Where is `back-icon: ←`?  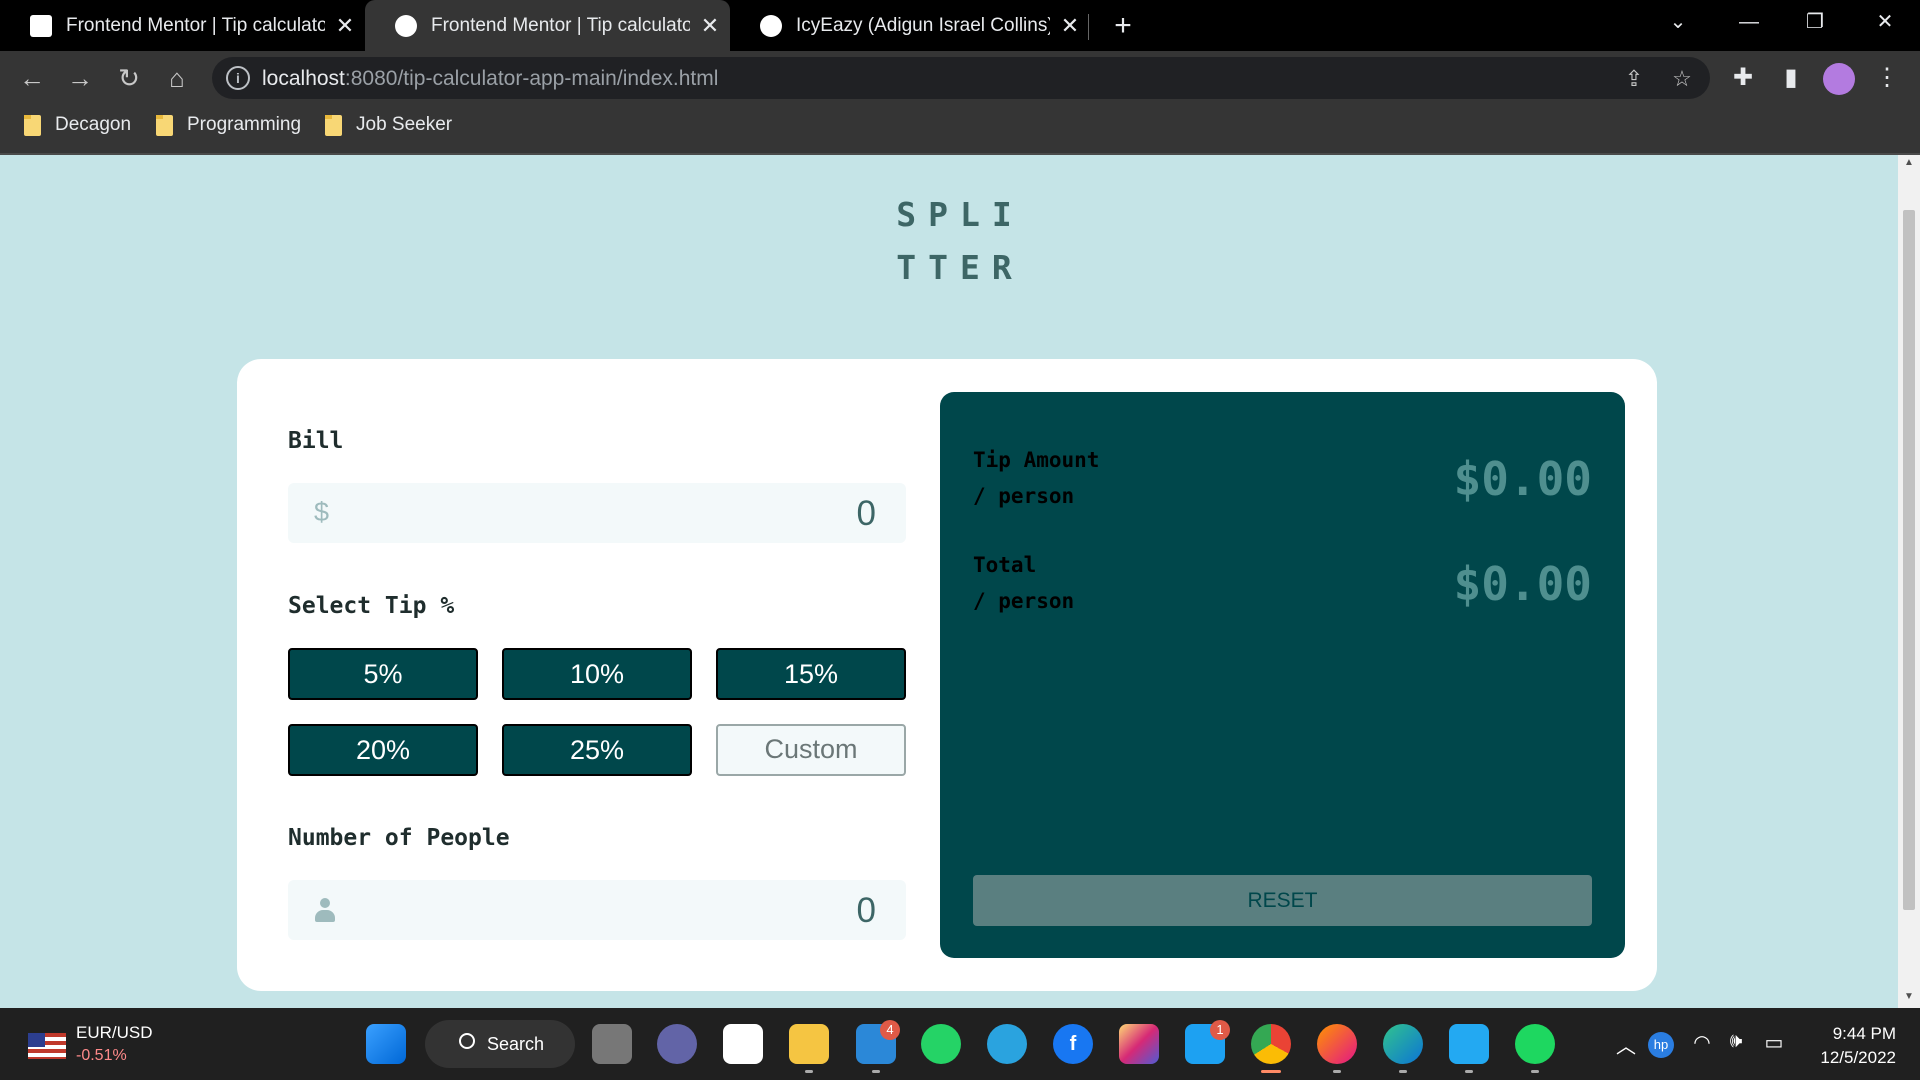 back-icon: ← is located at coordinates (32, 78).